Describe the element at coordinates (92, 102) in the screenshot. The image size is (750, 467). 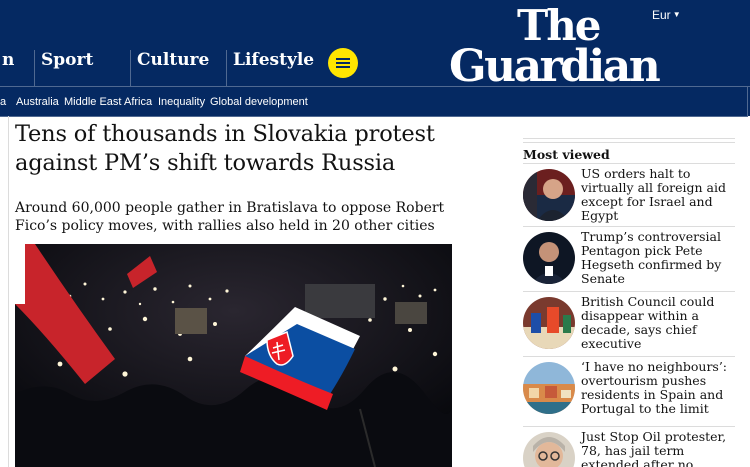
I see `subnav-item-middle-east: Middle East` at that location.